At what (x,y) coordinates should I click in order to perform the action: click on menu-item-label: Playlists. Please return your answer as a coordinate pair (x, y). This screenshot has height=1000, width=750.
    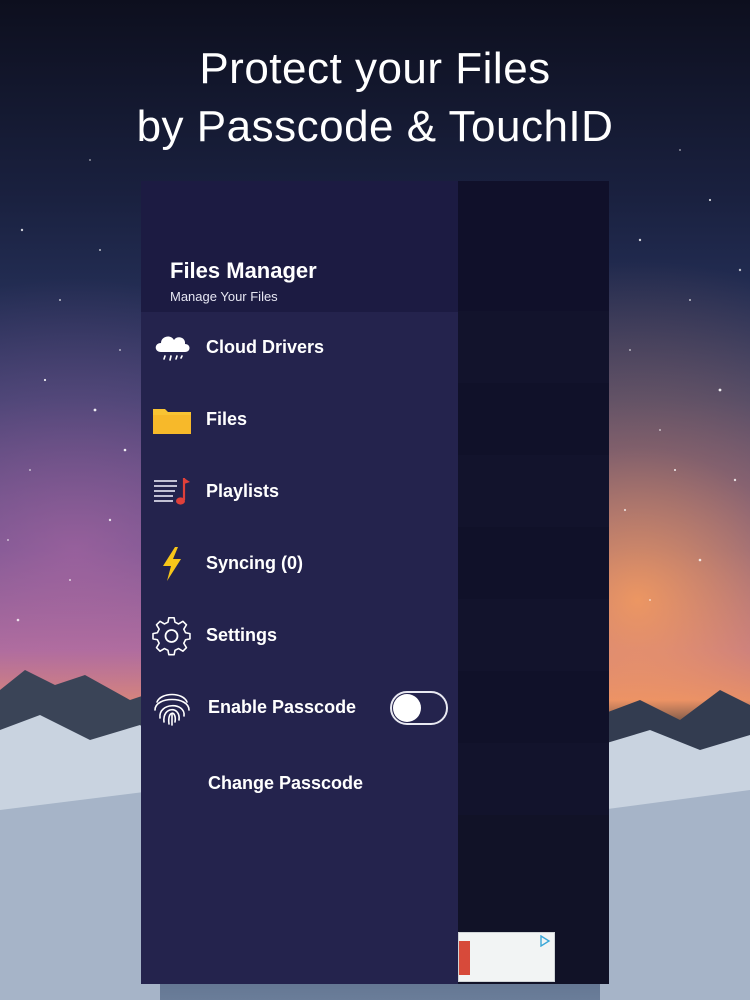
    Looking at the image, I should click on (243, 491).